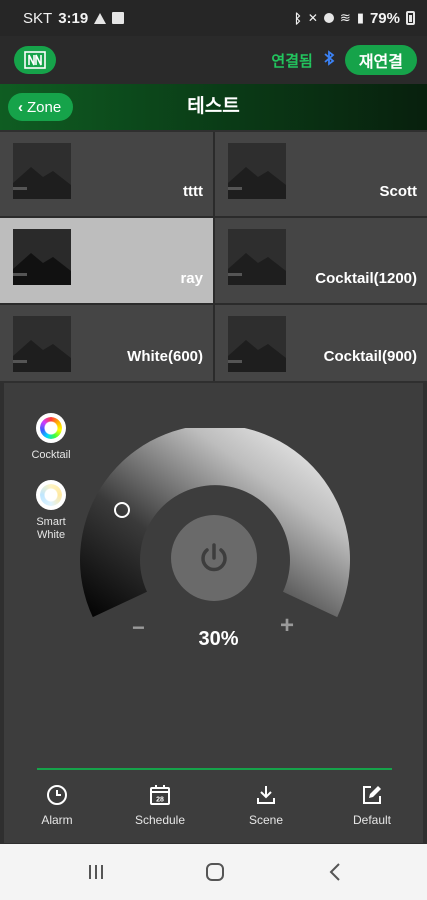 Image resolution: width=427 pixels, height=900 pixels. I want to click on connection-status: 연결됨, so click(292, 61).